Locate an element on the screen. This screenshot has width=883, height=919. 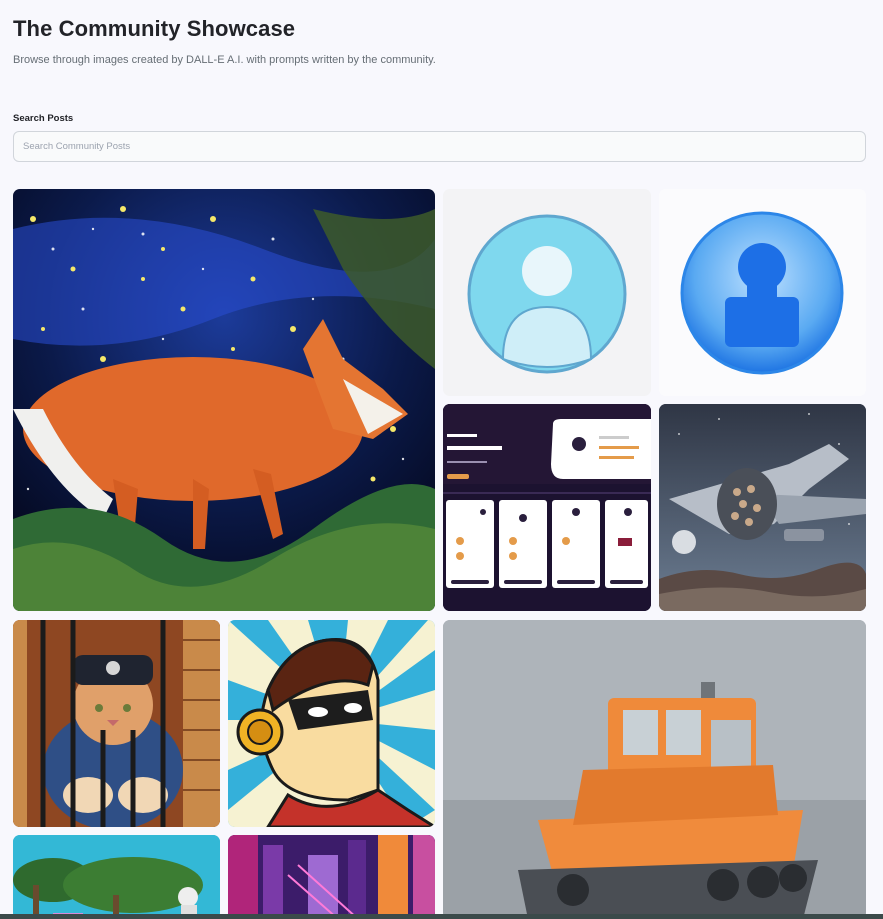
gallery-card-palms is located at coordinates (116, 877).